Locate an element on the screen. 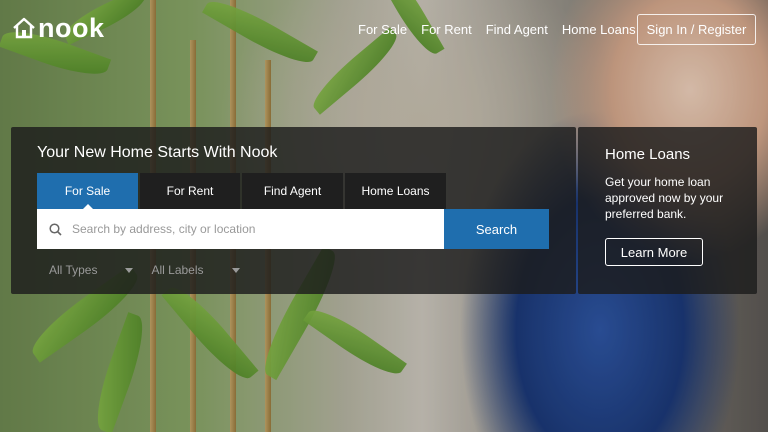 The image size is (768, 432). tab-for-rent: For Rent is located at coordinates (190, 191).